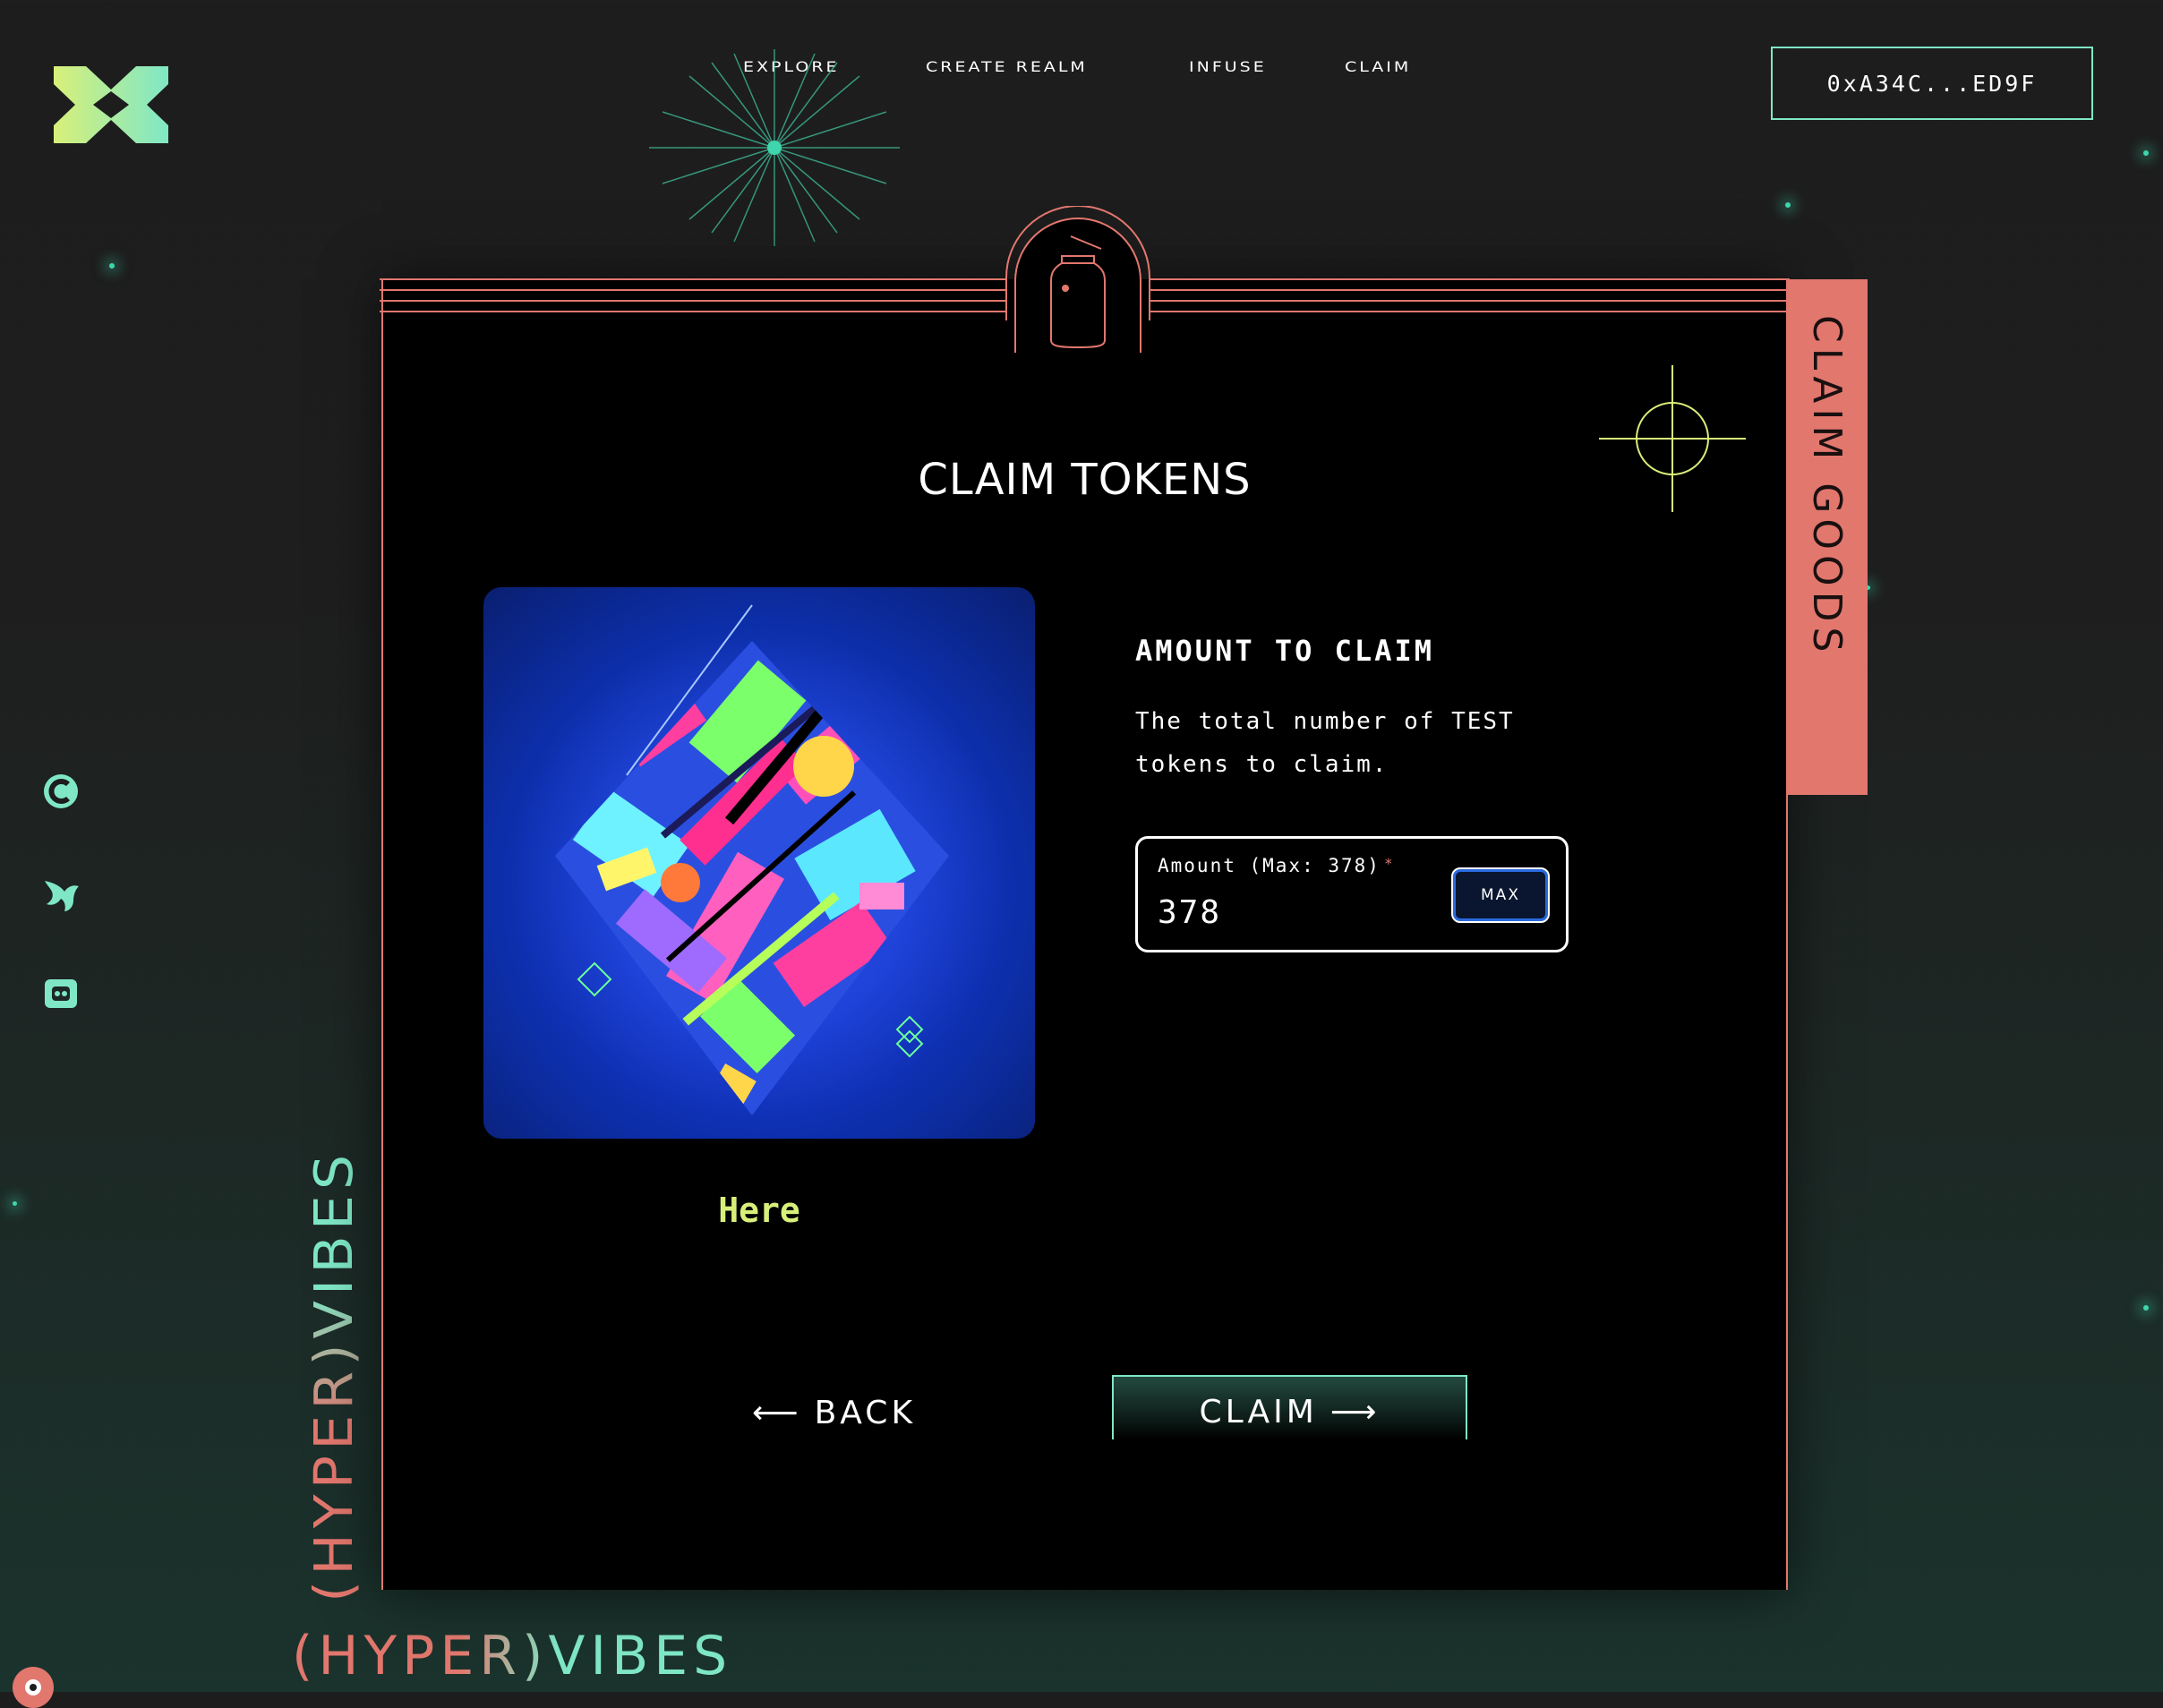 The image size is (2163, 1708). What do you see at coordinates (1500, 895) in the screenshot?
I see `max-button: MAX` at bounding box center [1500, 895].